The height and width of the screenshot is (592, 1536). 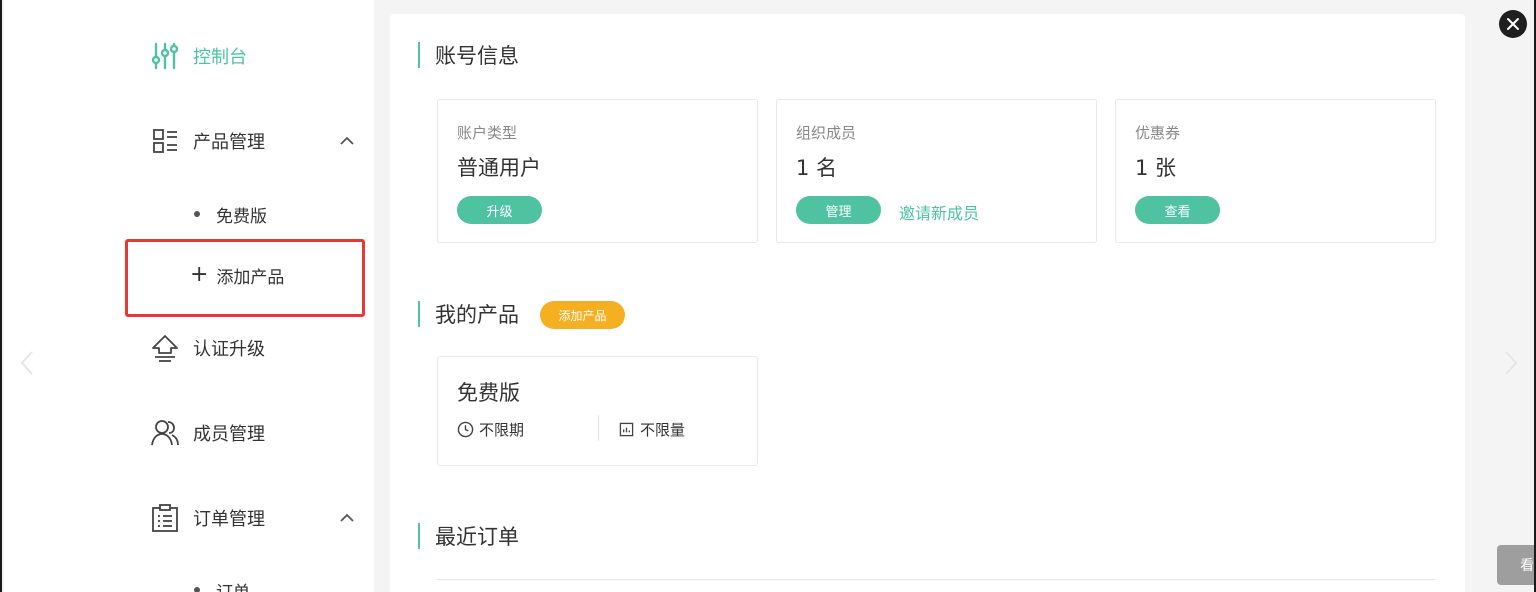 I want to click on product-period-text: 不限期, so click(x=502, y=429).